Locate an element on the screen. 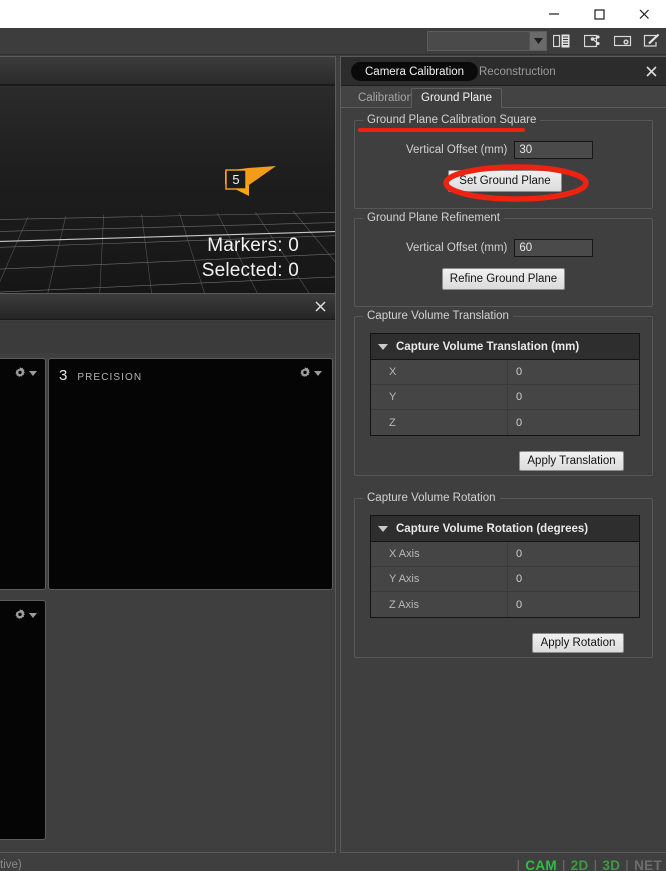  camera-tile-number: 3 is located at coordinates (63, 375).